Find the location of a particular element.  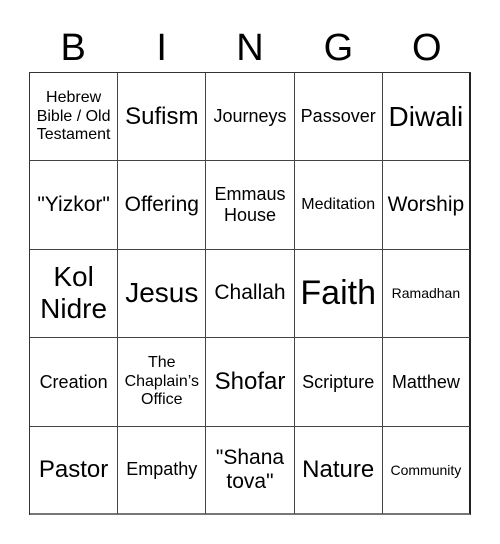

bingo-cell: Community is located at coordinates (426, 470).